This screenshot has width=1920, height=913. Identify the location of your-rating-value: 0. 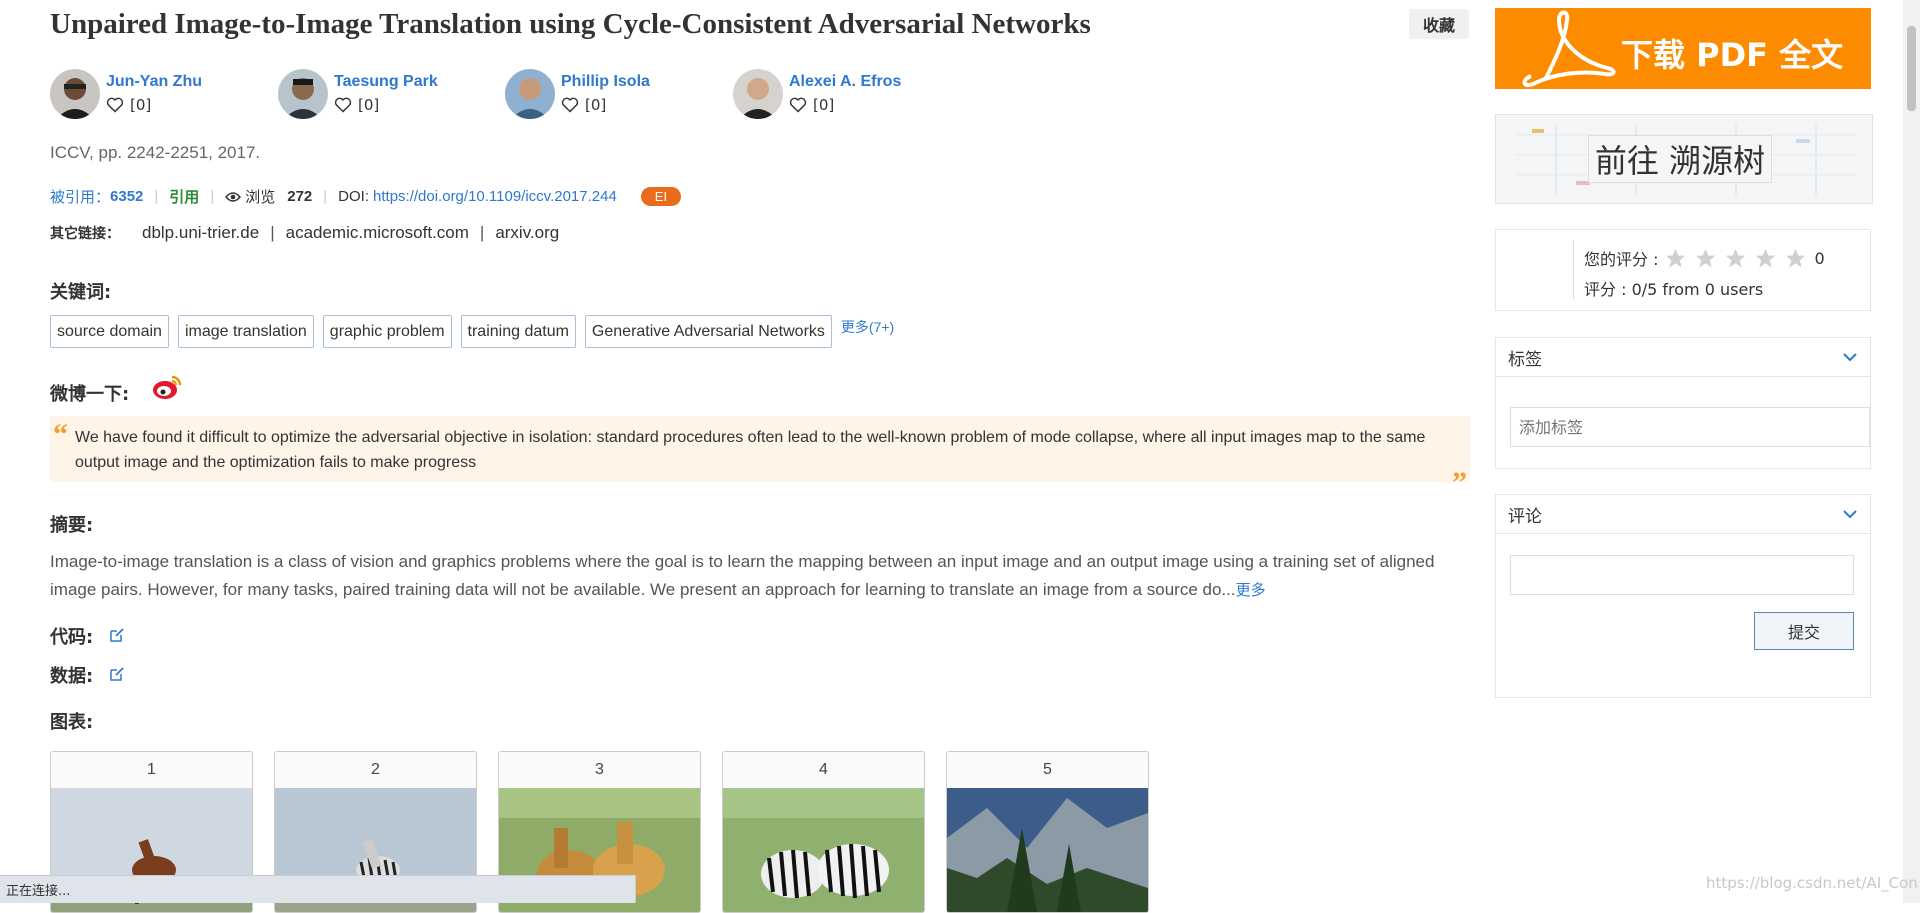
(1819, 258).